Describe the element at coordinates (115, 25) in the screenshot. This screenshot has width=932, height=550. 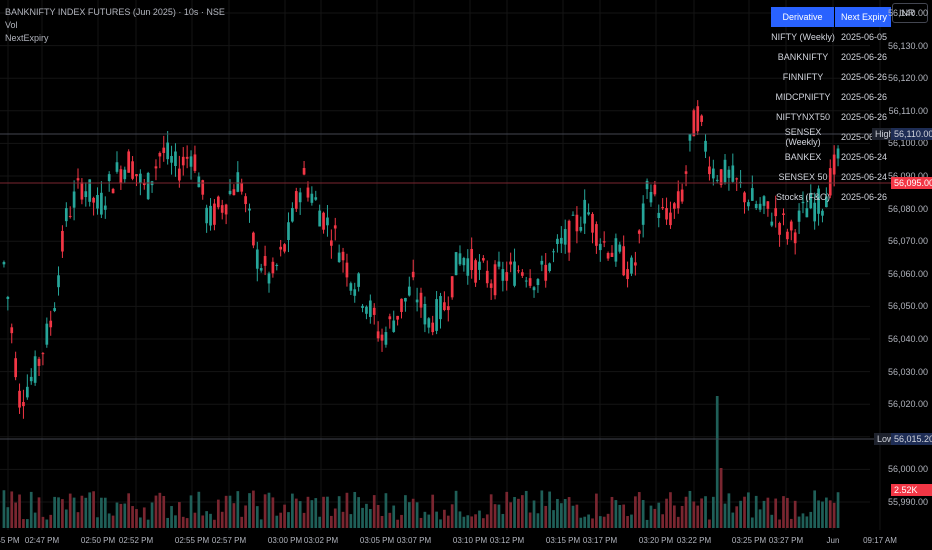
I see `volume-label: Vol` at that location.